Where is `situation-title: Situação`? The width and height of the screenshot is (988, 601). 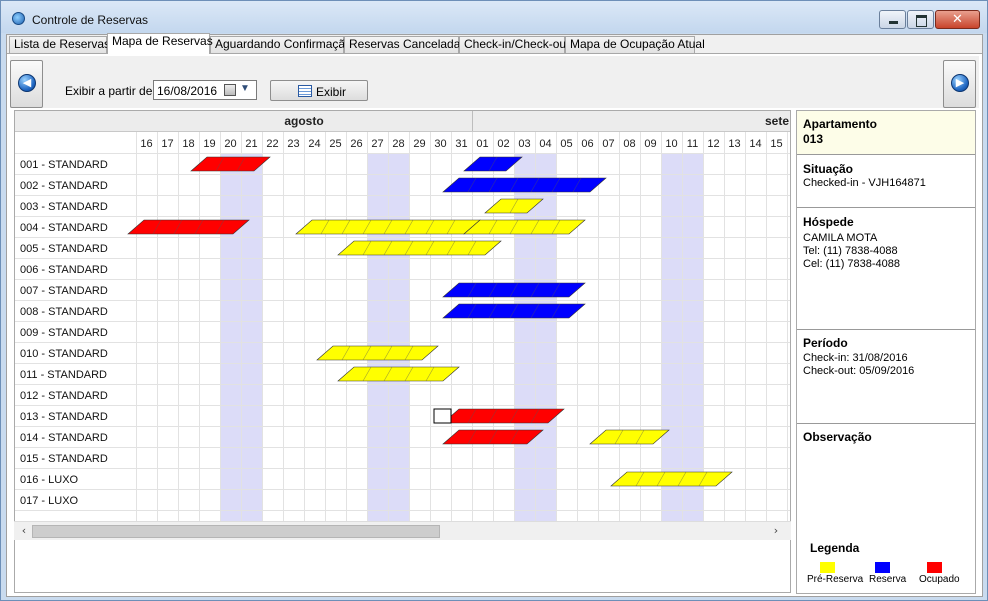 situation-title: Situação is located at coordinates (828, 169).